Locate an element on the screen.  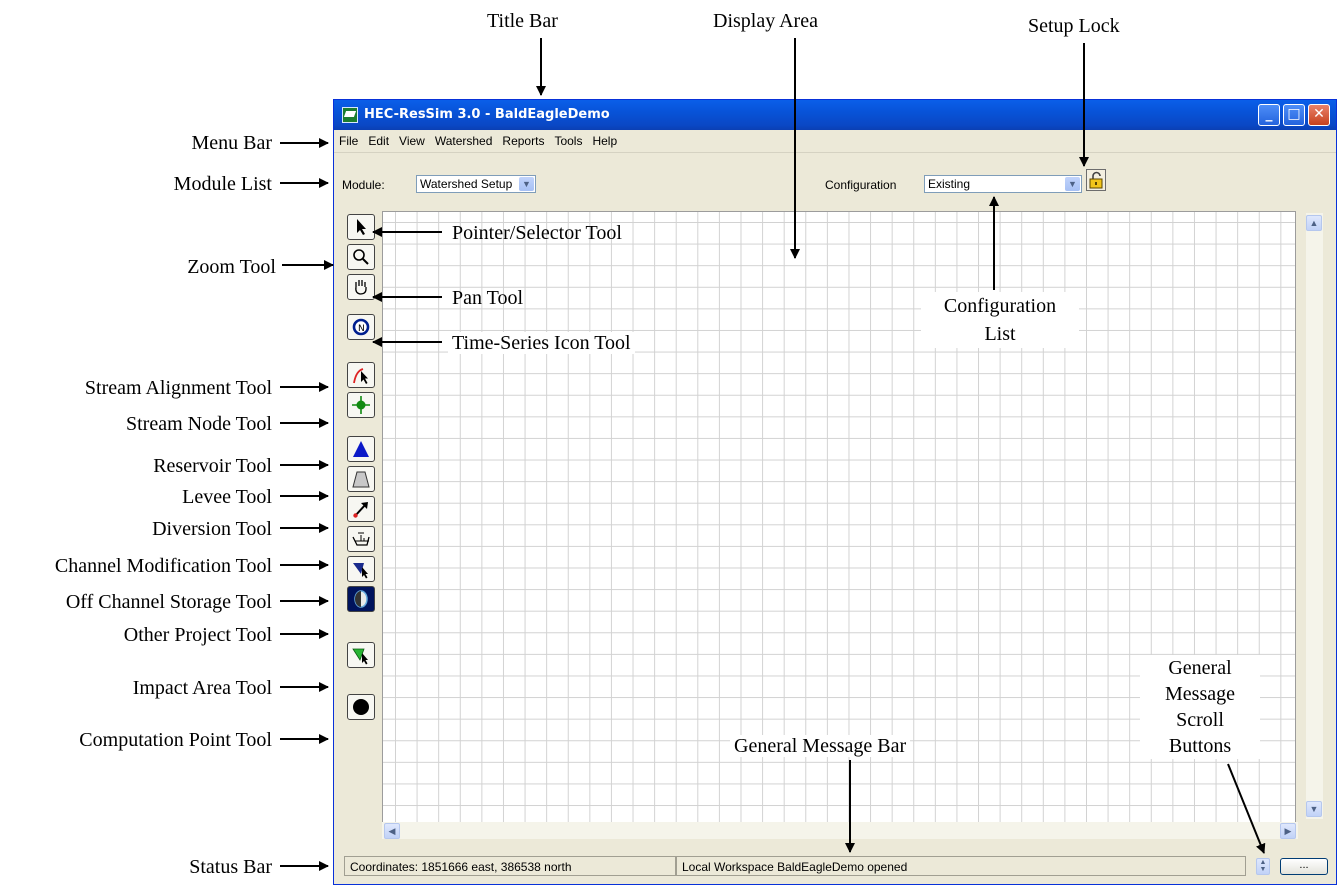
arrow-scroll-buttons is located at coordinates (1246, 808).